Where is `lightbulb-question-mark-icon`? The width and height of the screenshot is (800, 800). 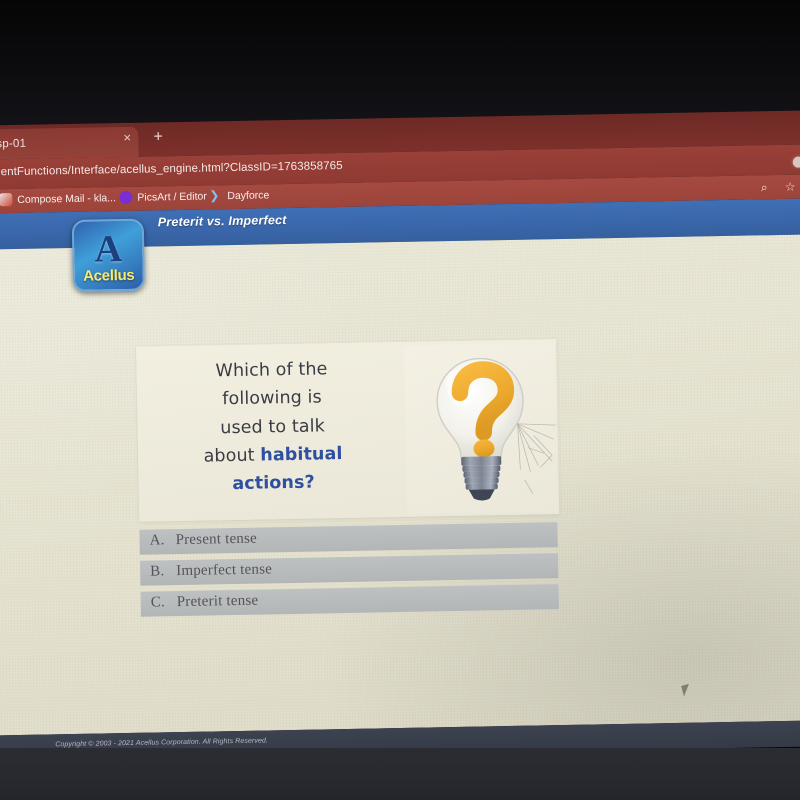
lightbulb-question-mark-icon is located at coordinates (481, 428).